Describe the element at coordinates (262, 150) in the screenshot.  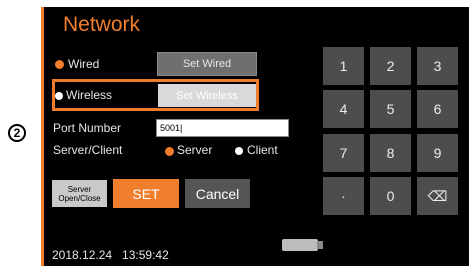
I see `client-label: Client` at that location.